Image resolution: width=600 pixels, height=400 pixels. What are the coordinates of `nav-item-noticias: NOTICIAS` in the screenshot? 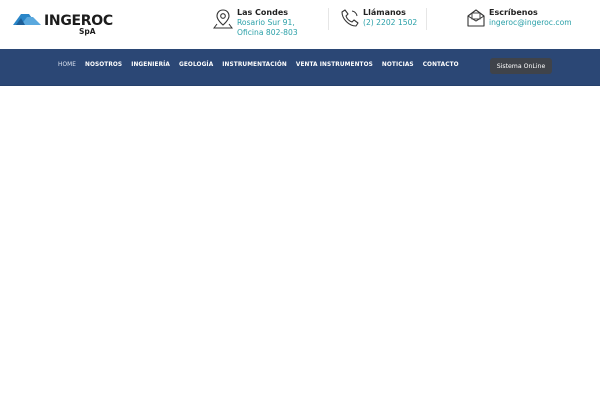 It's located at (398, 65).